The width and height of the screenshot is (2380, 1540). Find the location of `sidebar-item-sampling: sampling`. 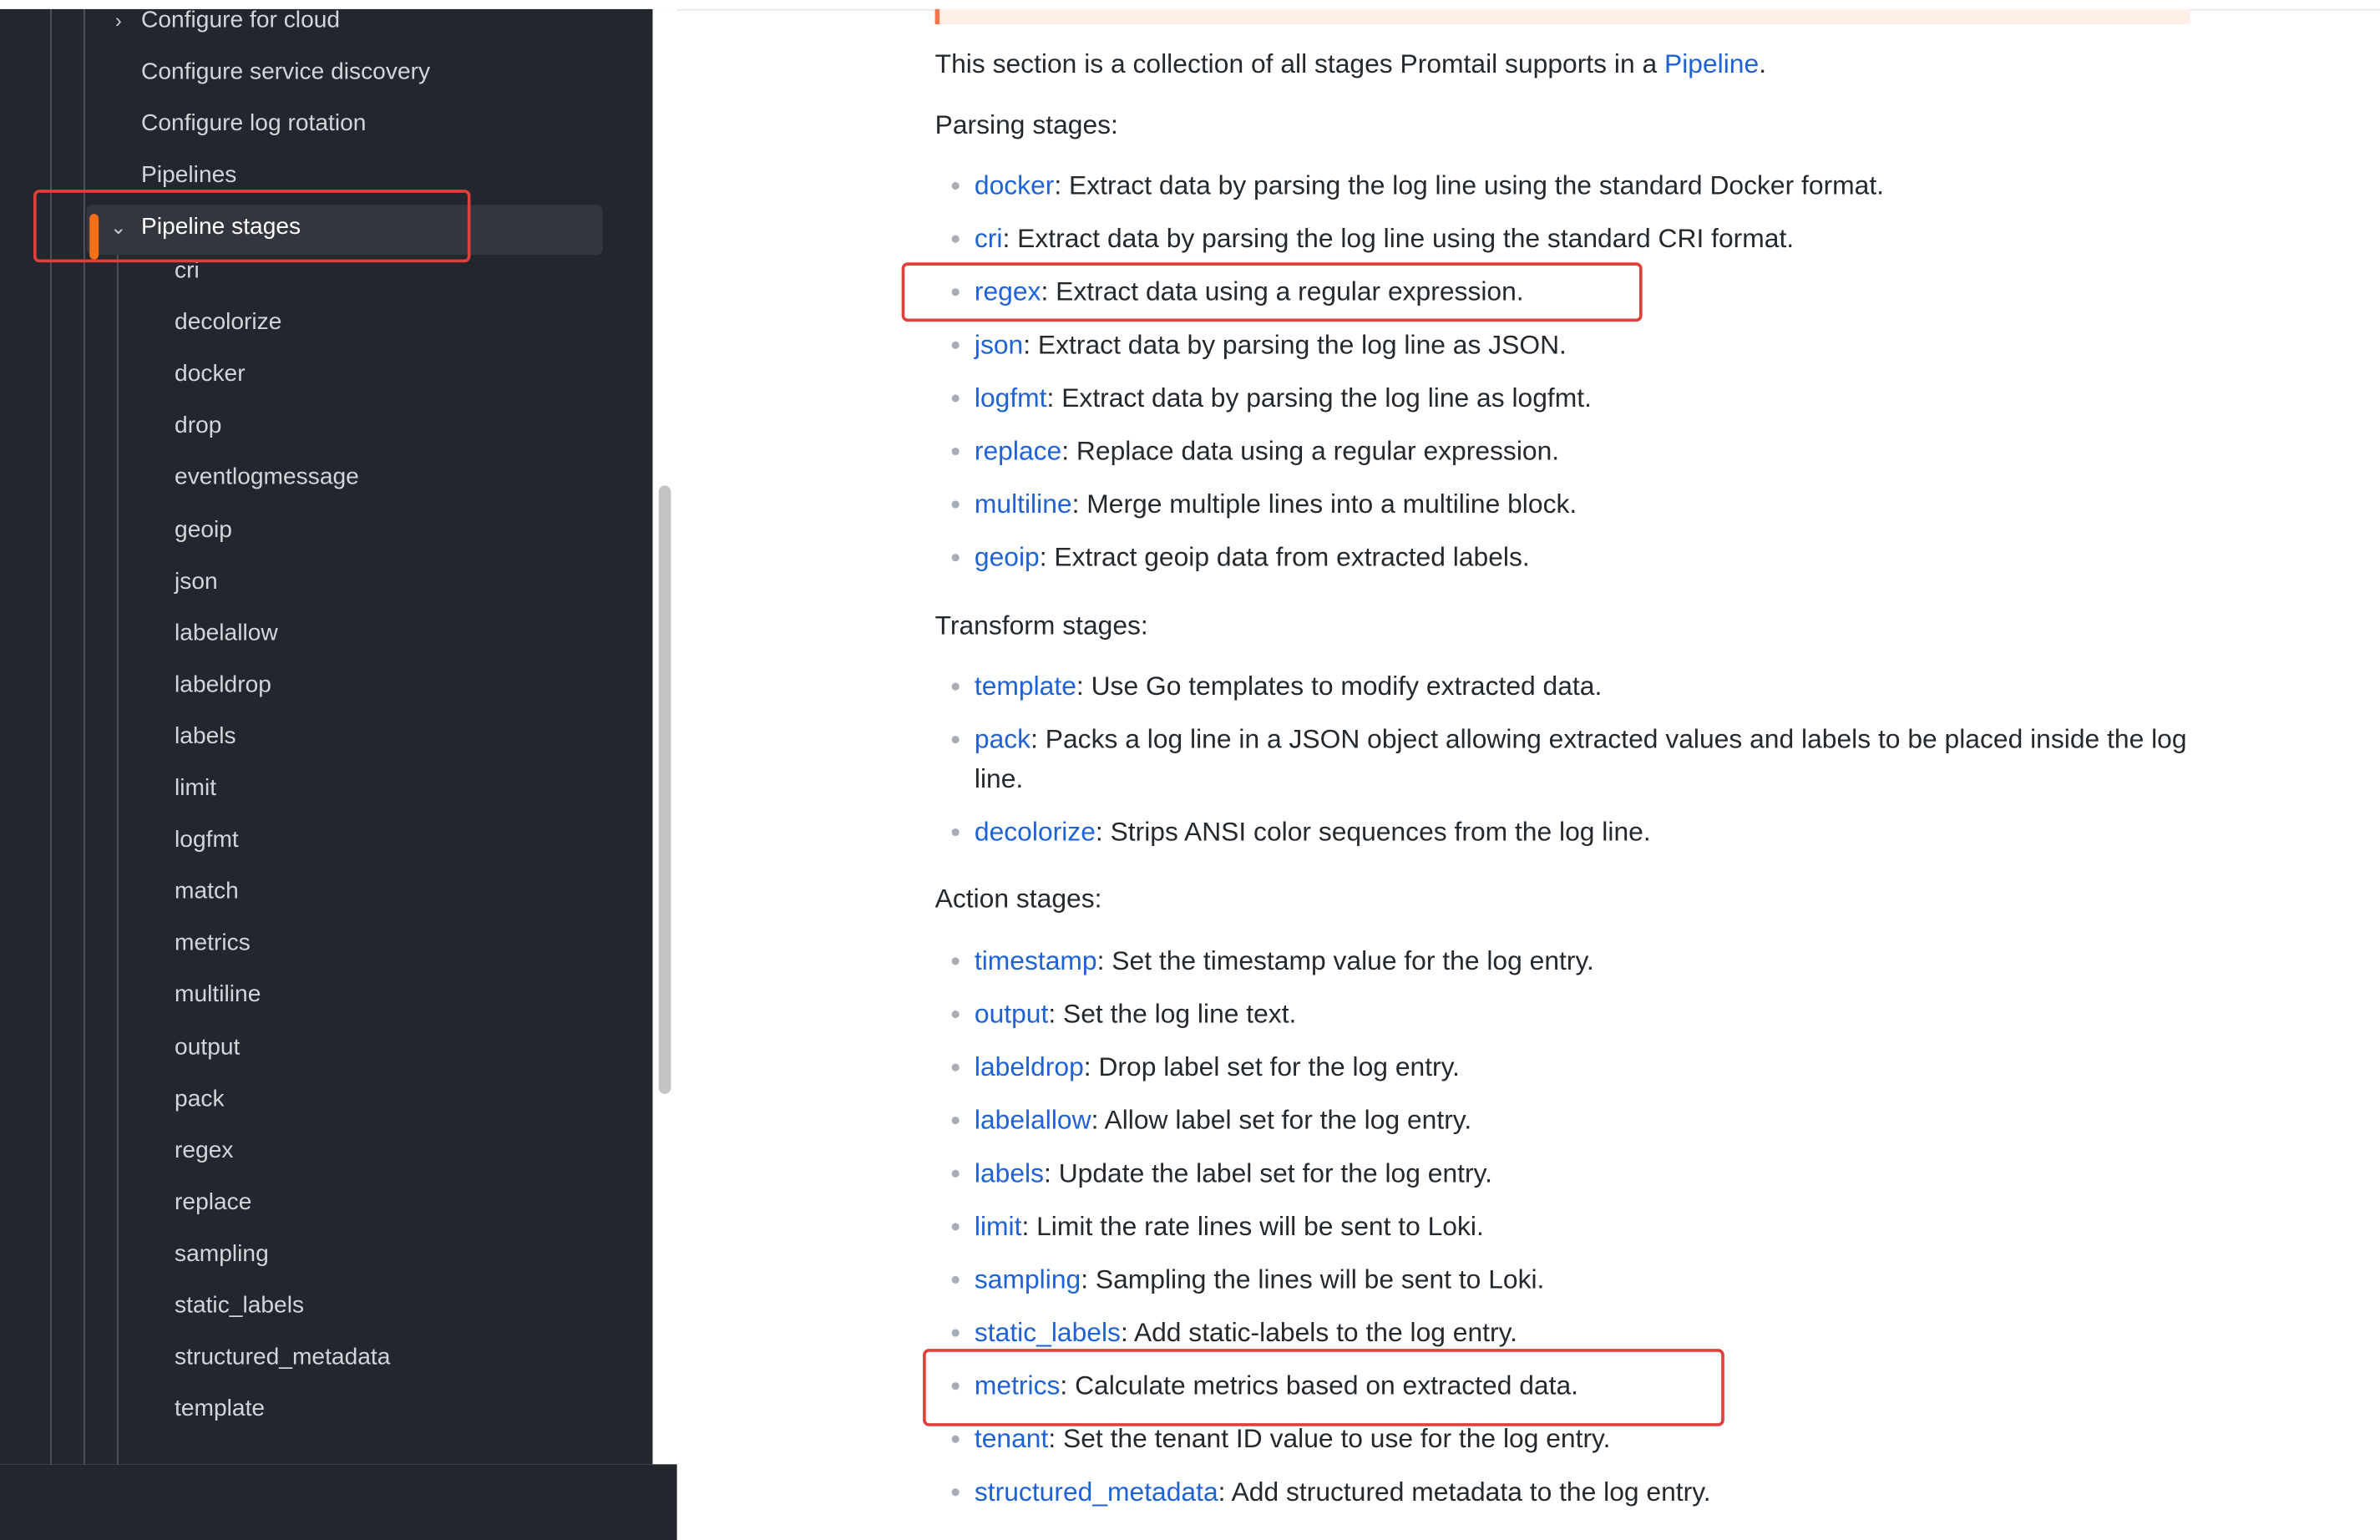

sidebar-item-sampling: sampling is located at coordinates (222, 1255).